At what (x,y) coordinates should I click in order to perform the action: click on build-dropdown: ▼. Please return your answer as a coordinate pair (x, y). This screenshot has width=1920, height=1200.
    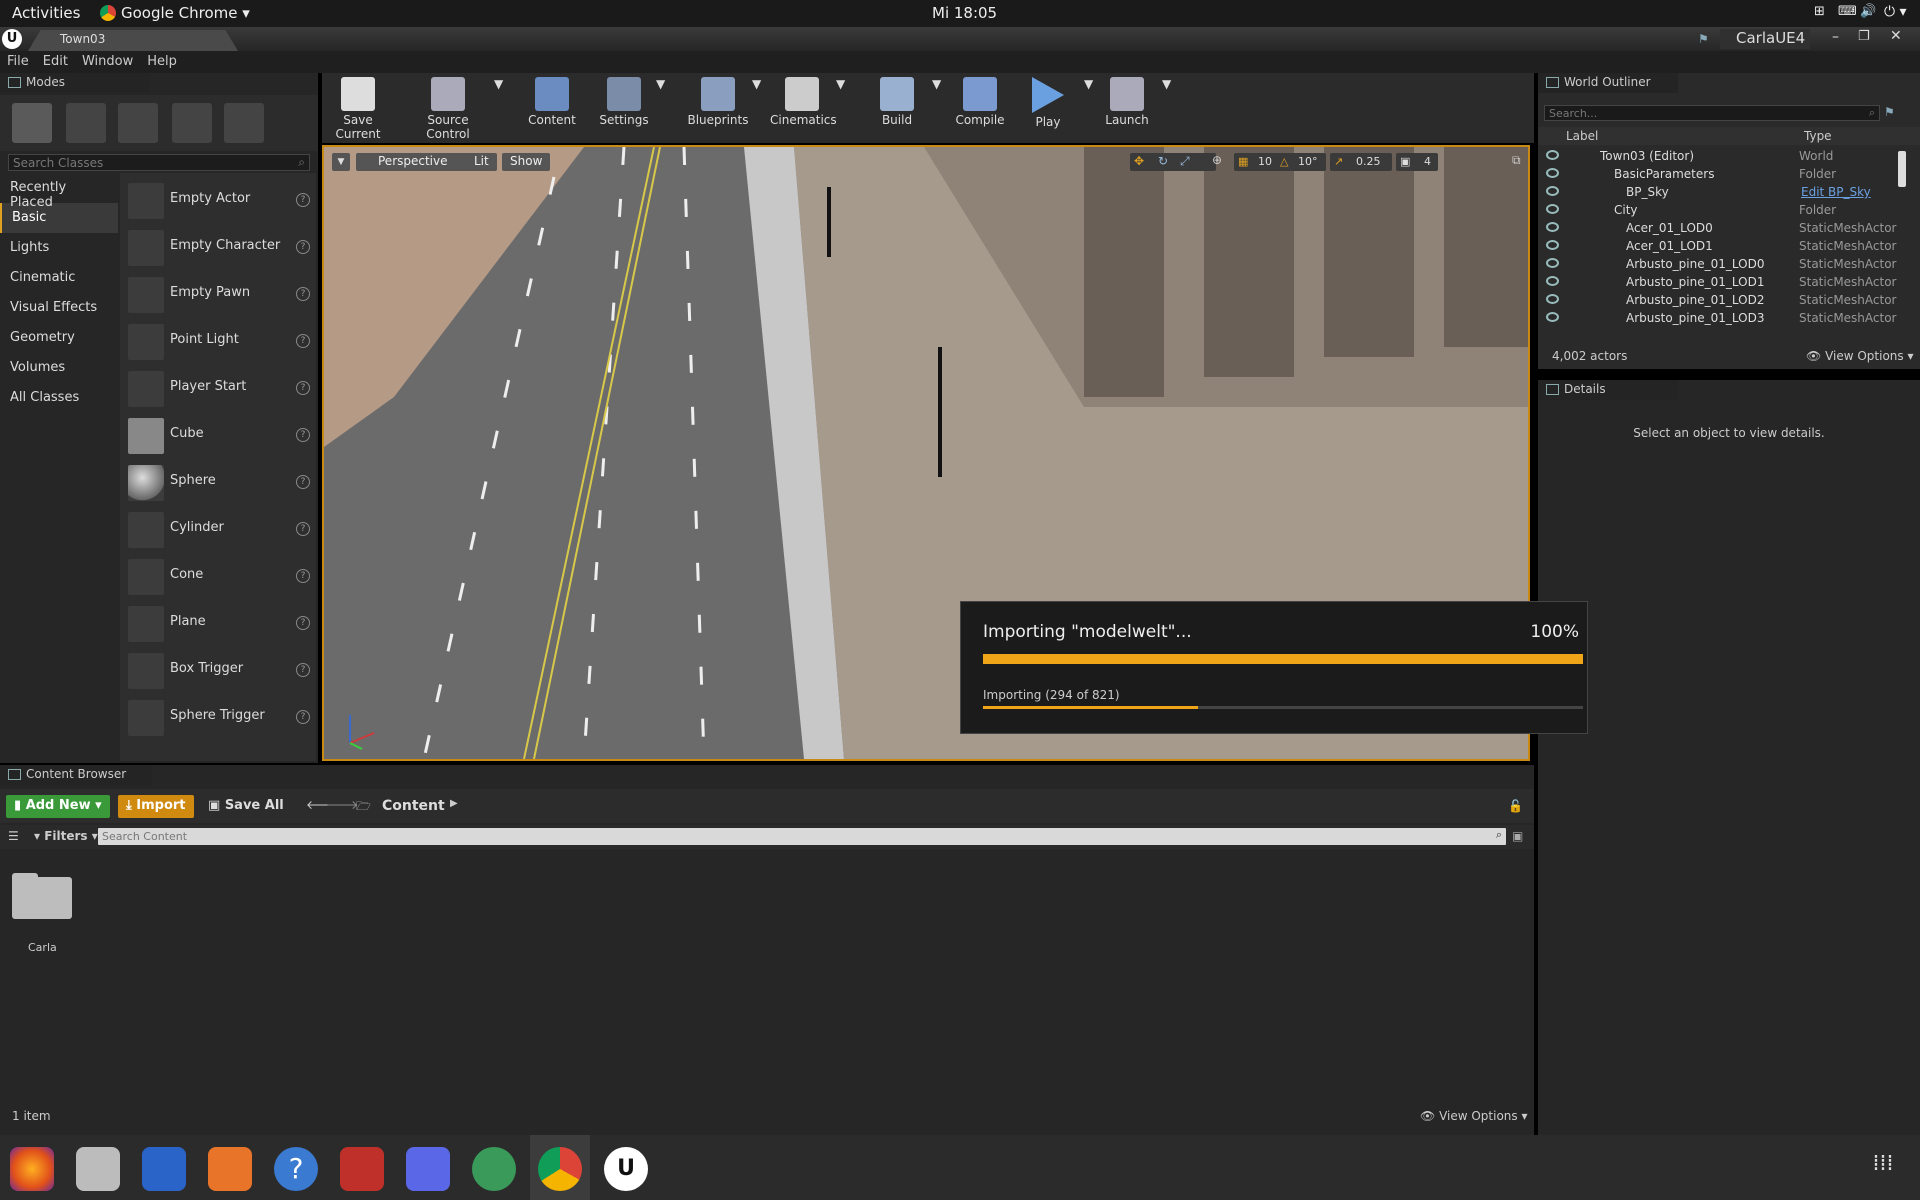
    Looking at the image, I should click on (936, 84).